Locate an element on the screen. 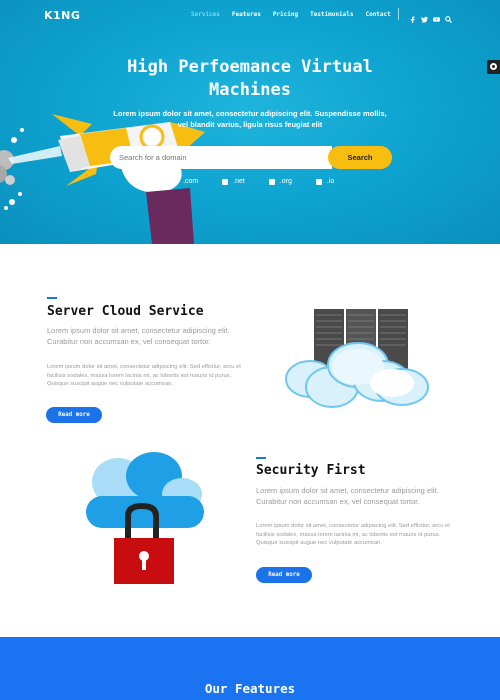 Image resolution: width=500 pixels, height=700 pixels. rocket-hand-illustration is located at coordinates (102, 179).